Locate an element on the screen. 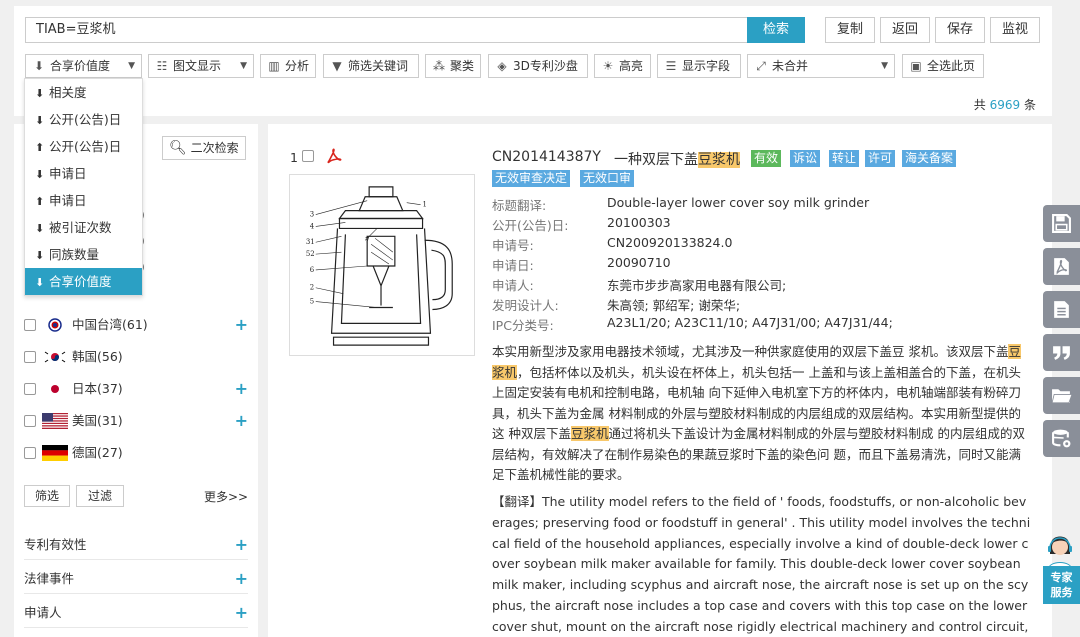  pdf-side-button is located at coordinates (1061, 266).